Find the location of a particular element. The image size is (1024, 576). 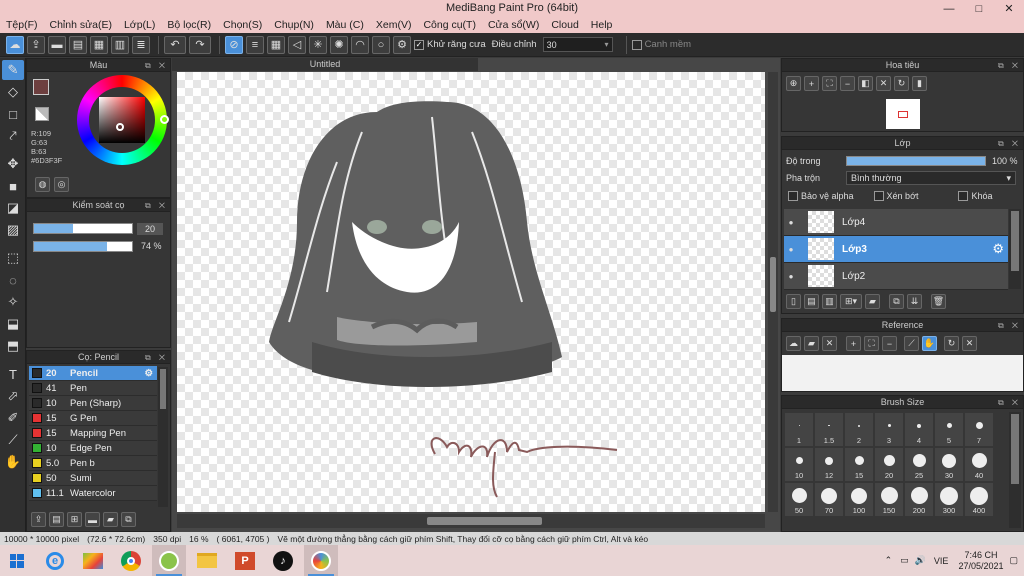

snap-soft-checkbox-icon is located at coordinates (636, 44).